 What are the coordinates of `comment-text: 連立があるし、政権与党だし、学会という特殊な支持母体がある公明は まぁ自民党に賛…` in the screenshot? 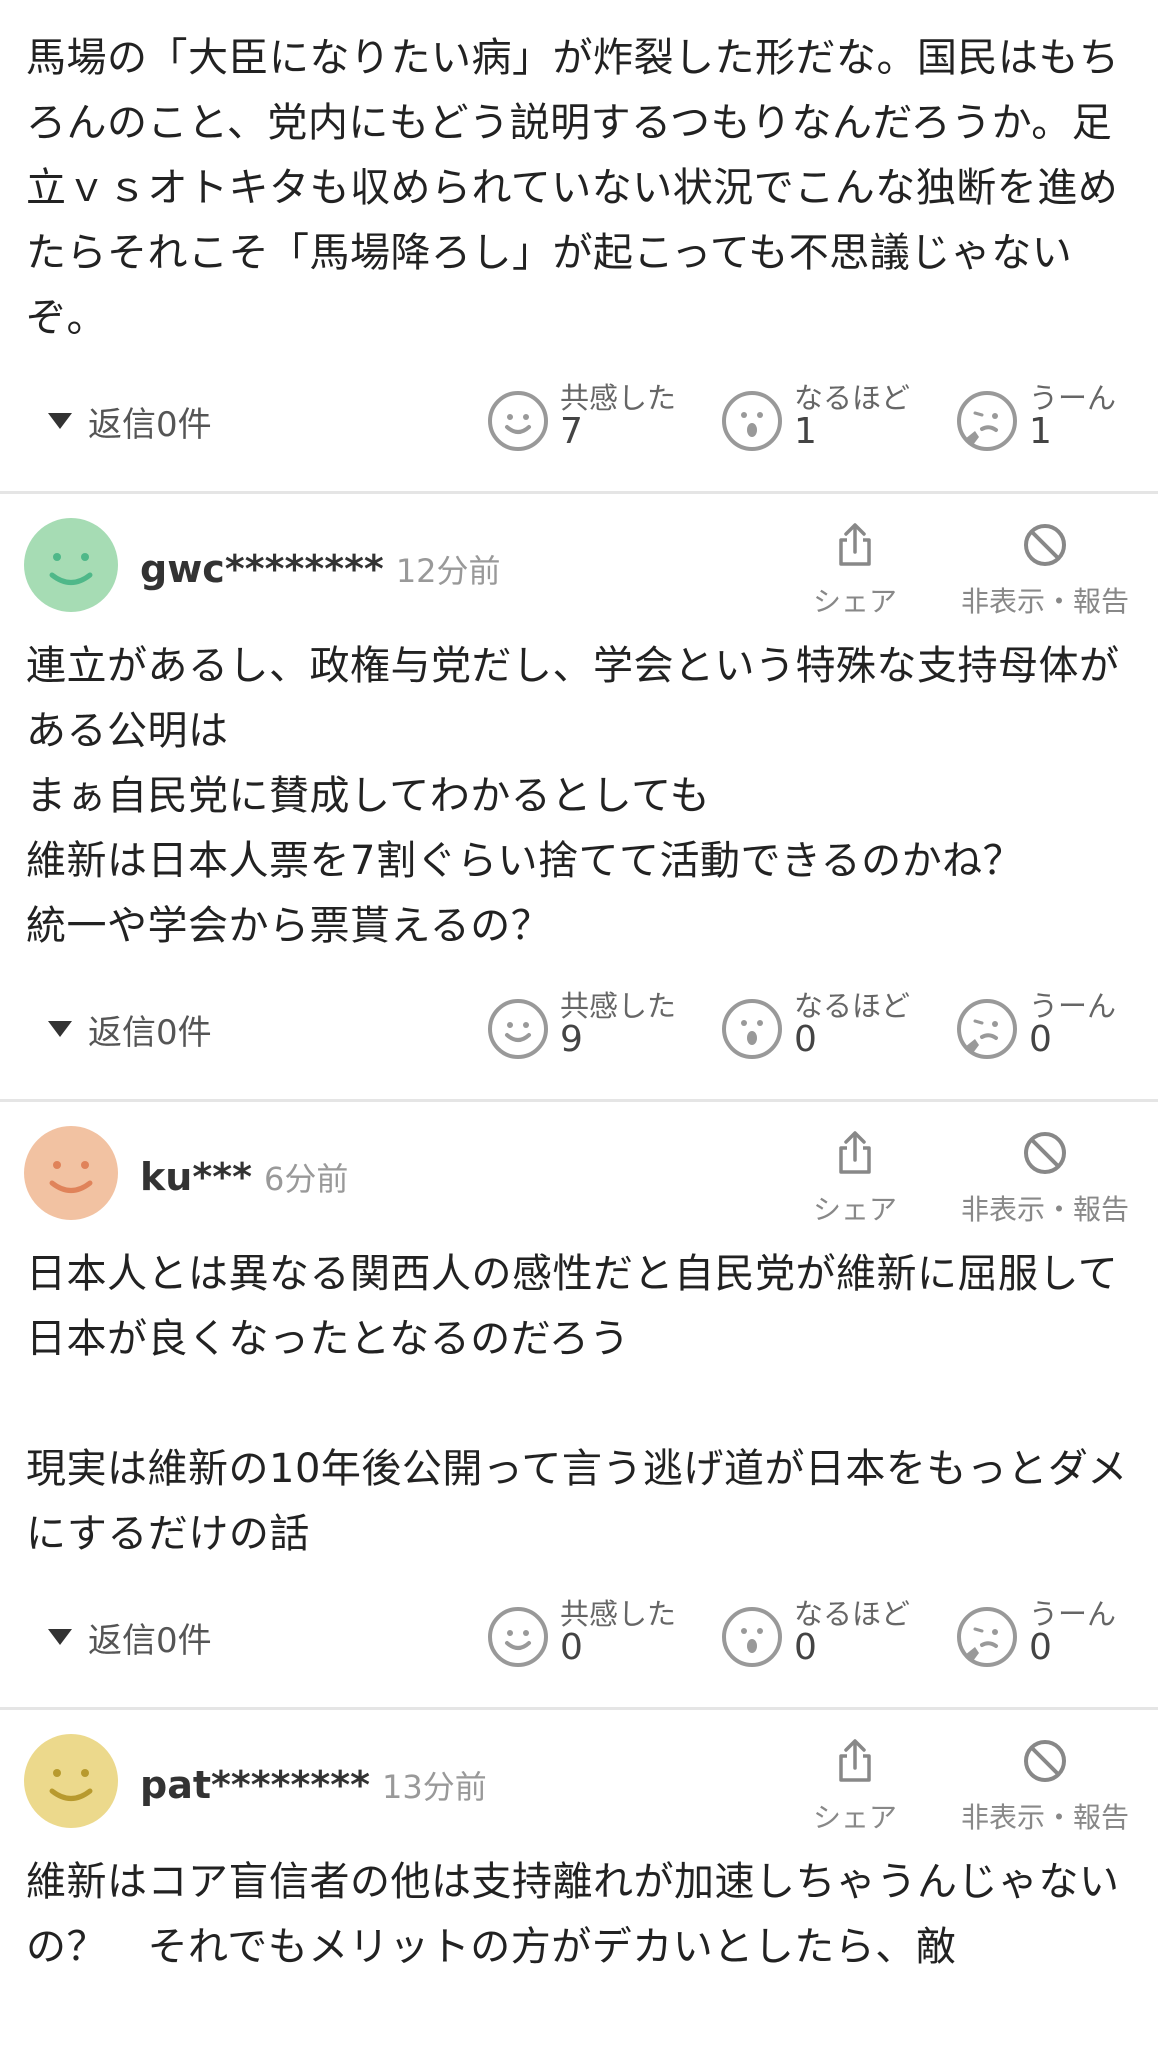 It's located at (573, 796).